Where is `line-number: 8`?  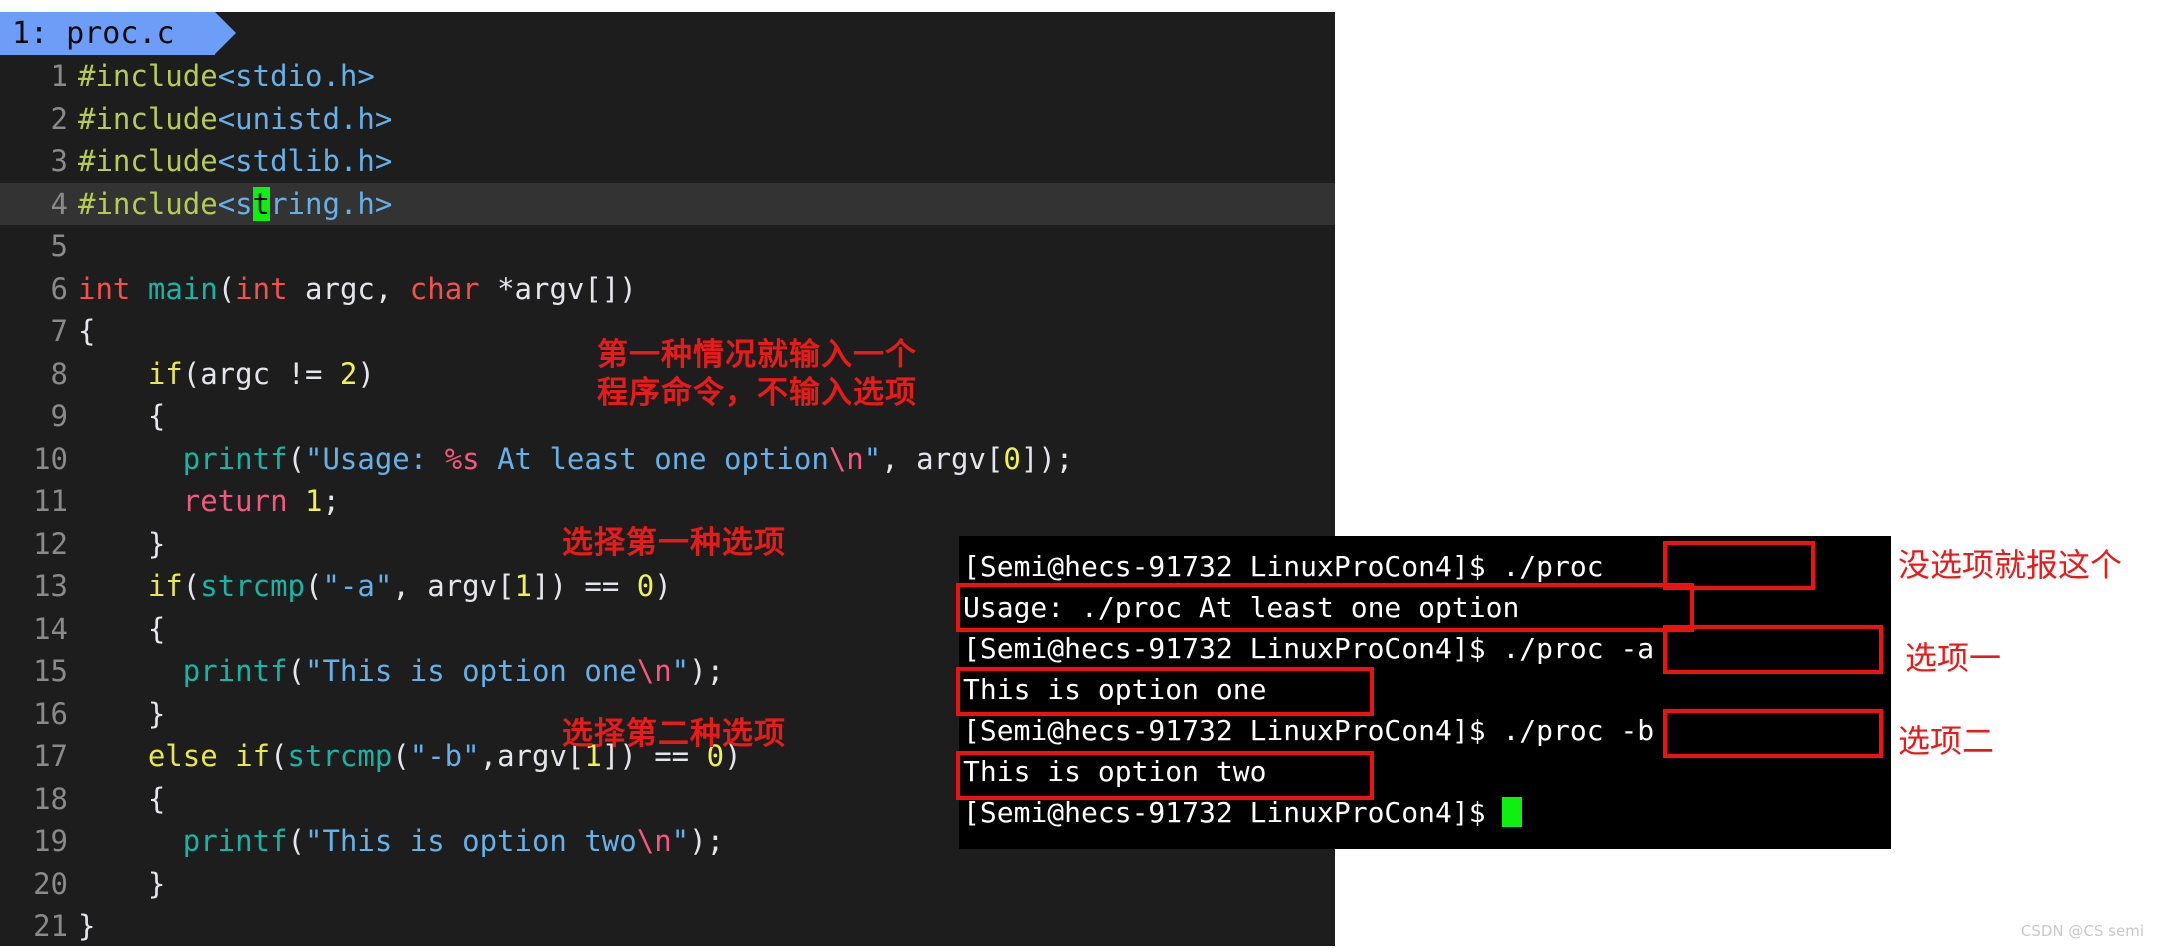
line-number: 8 is located at coordinates (59, 373).